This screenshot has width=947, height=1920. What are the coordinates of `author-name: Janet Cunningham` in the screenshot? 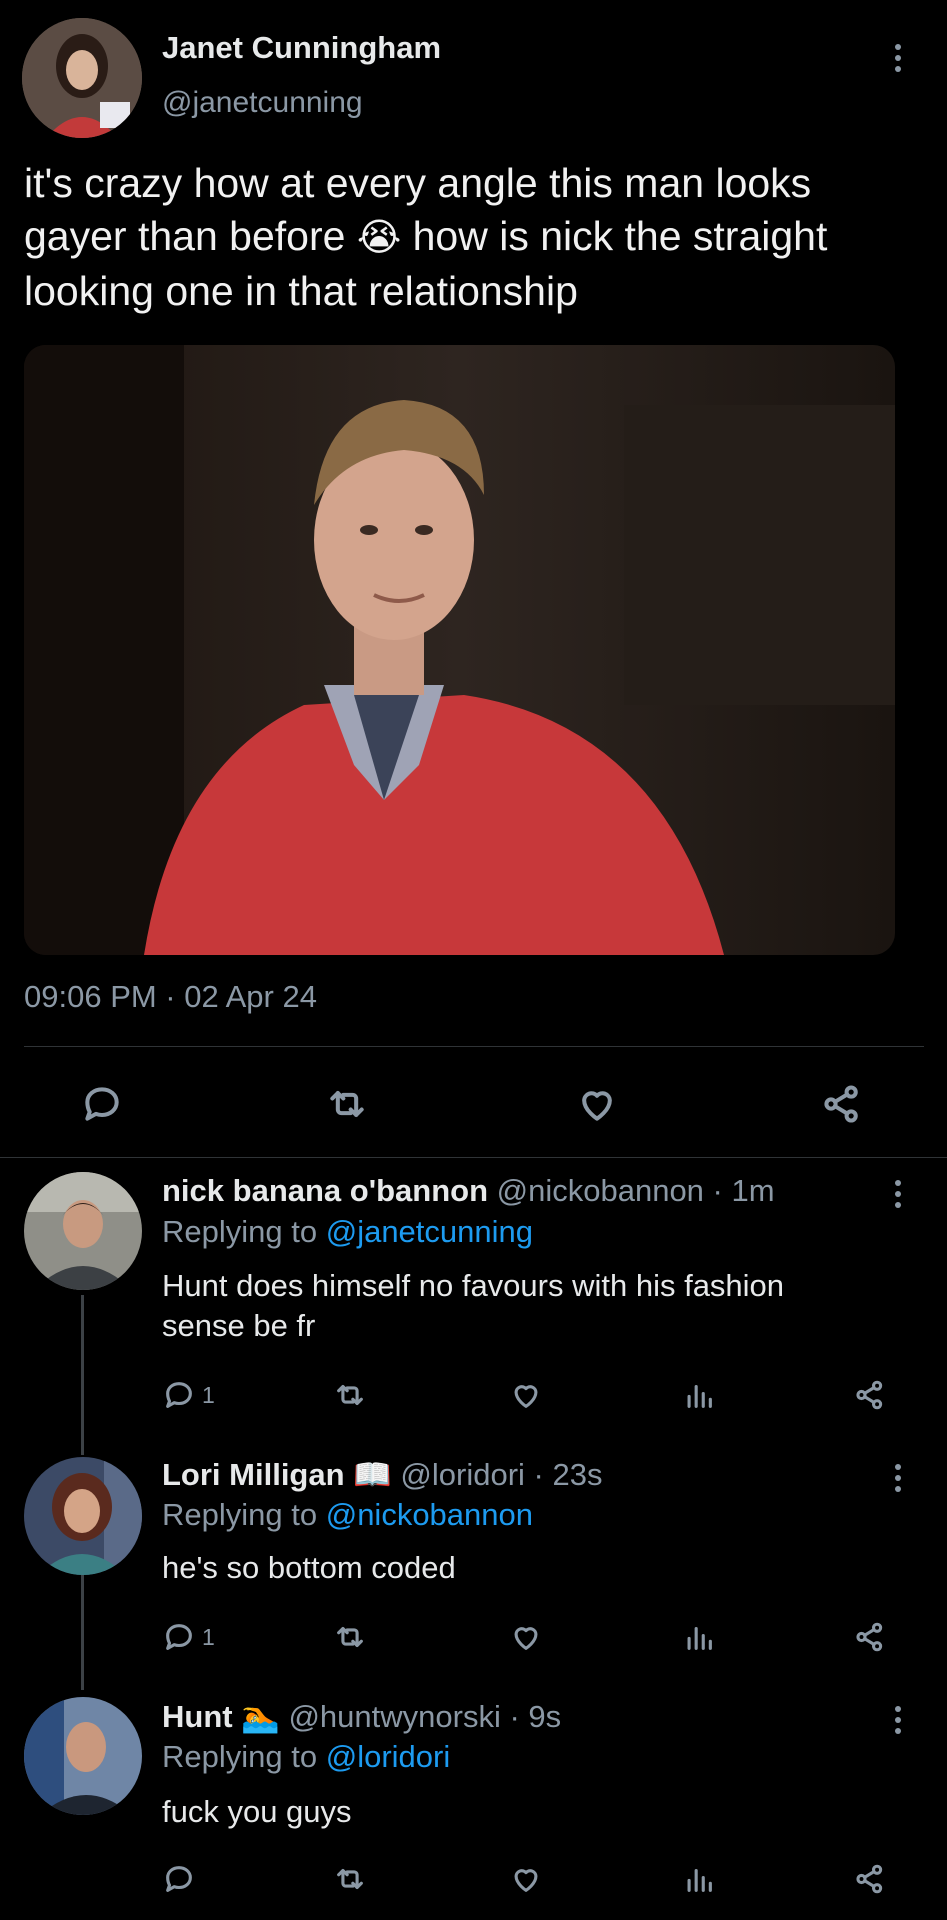 It's located at (301, 48).